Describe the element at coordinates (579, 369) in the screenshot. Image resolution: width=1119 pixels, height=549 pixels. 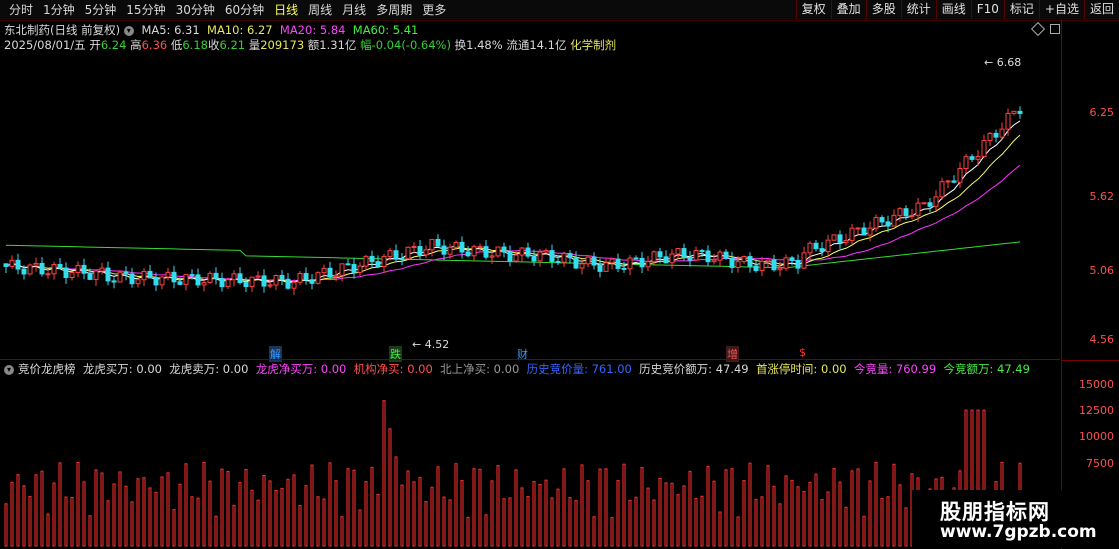
I see `indicator-field: 历史竞价量: 761.00` at that location.